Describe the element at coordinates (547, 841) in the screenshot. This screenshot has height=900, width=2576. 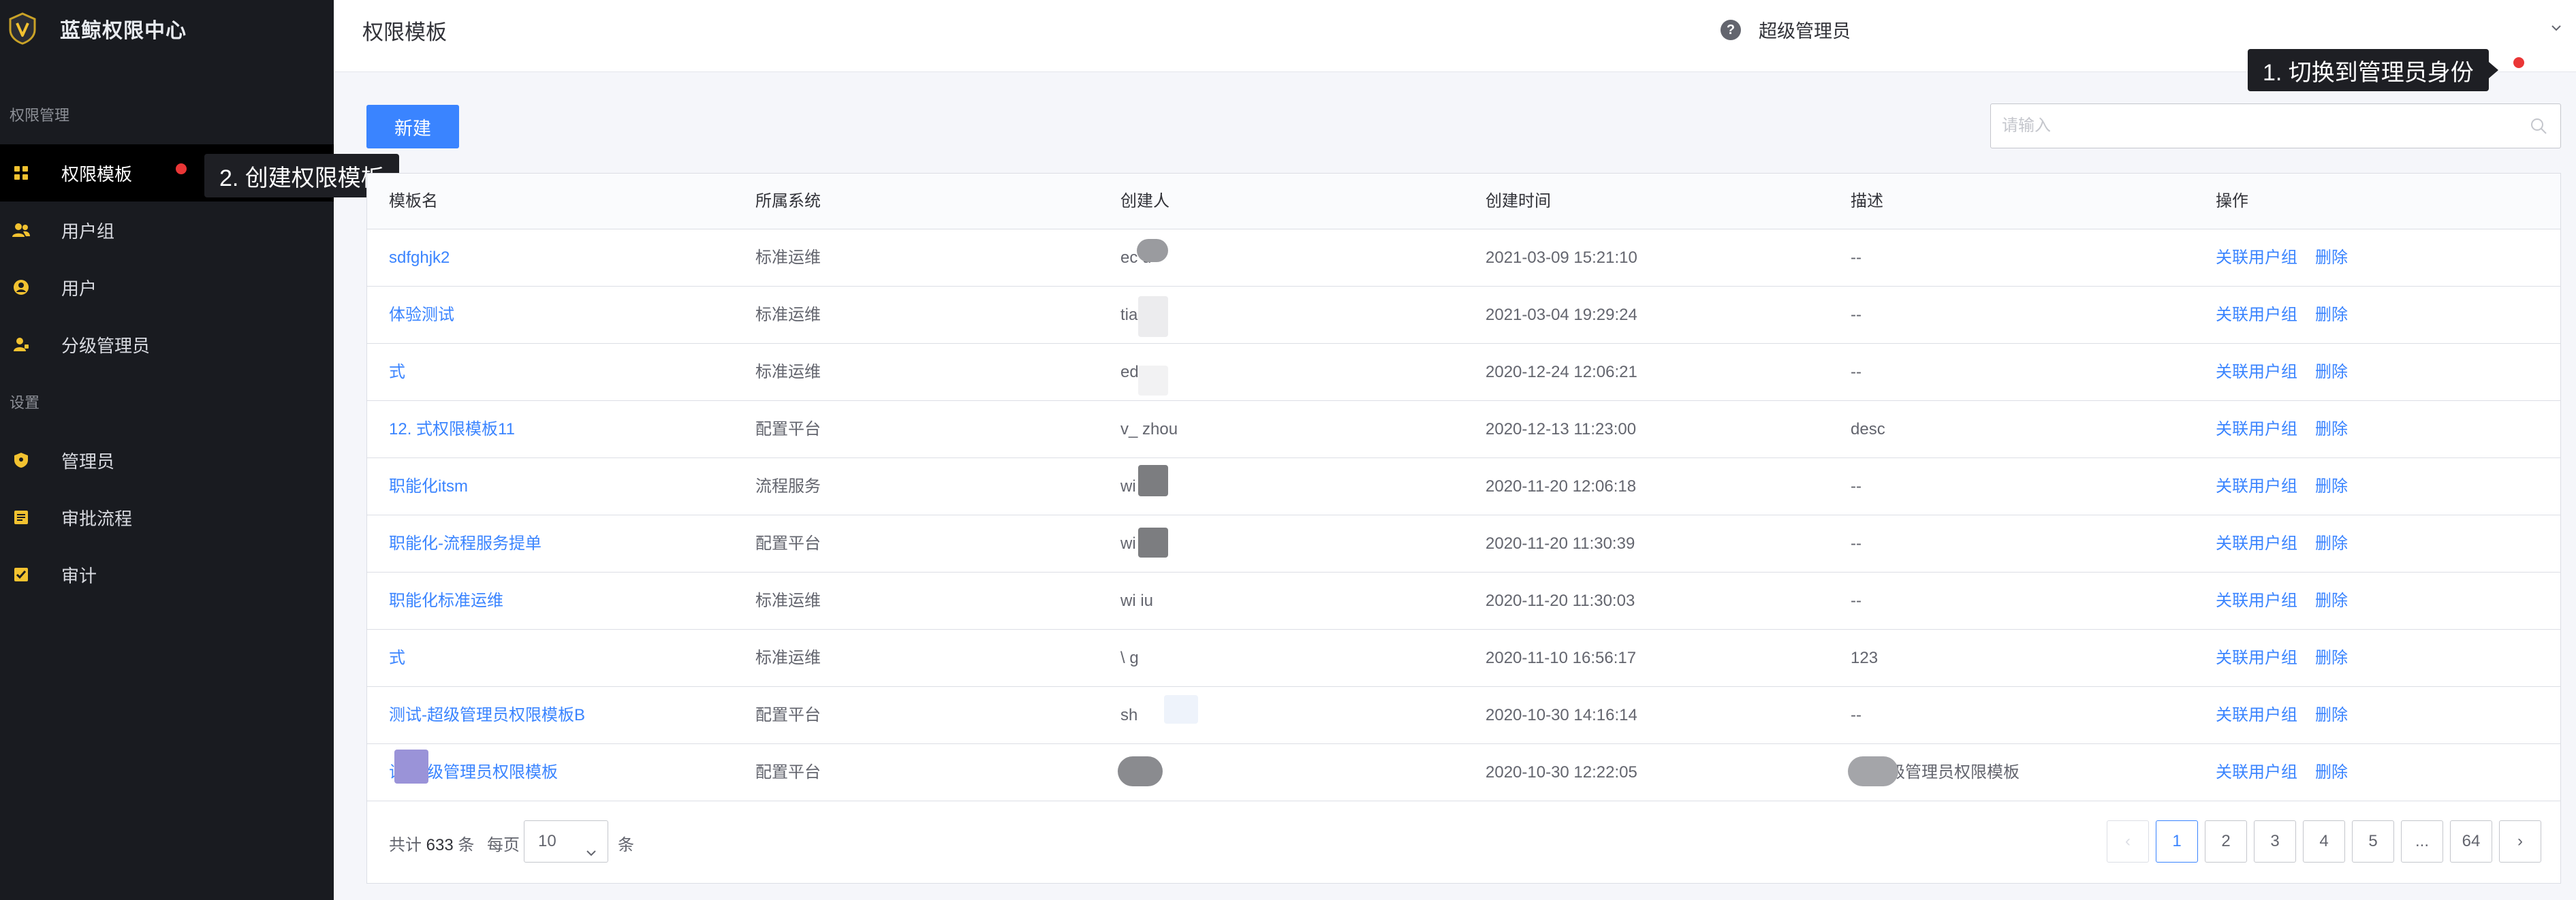
I see `page-size-value: 10` at that location.